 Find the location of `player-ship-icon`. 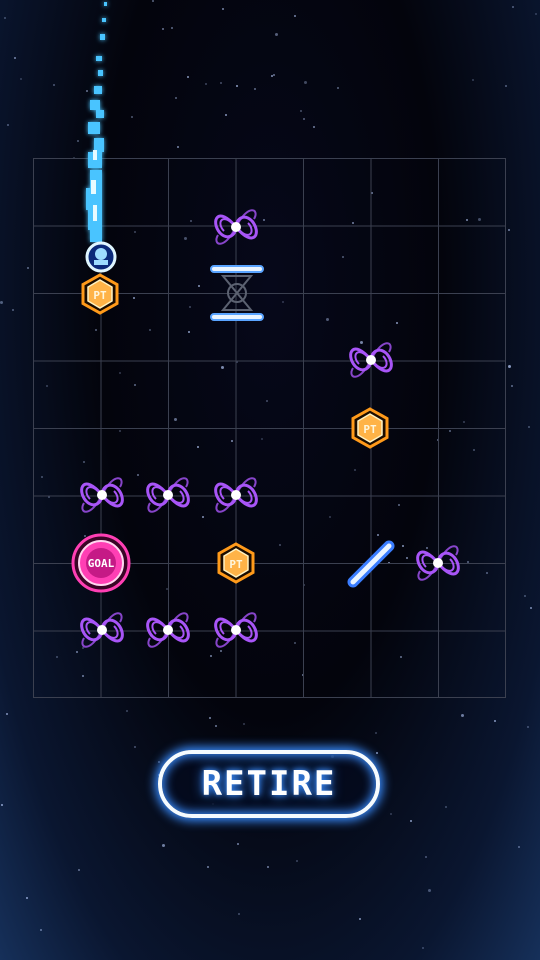

player-ship-icon is located at coordinates (101, 257).